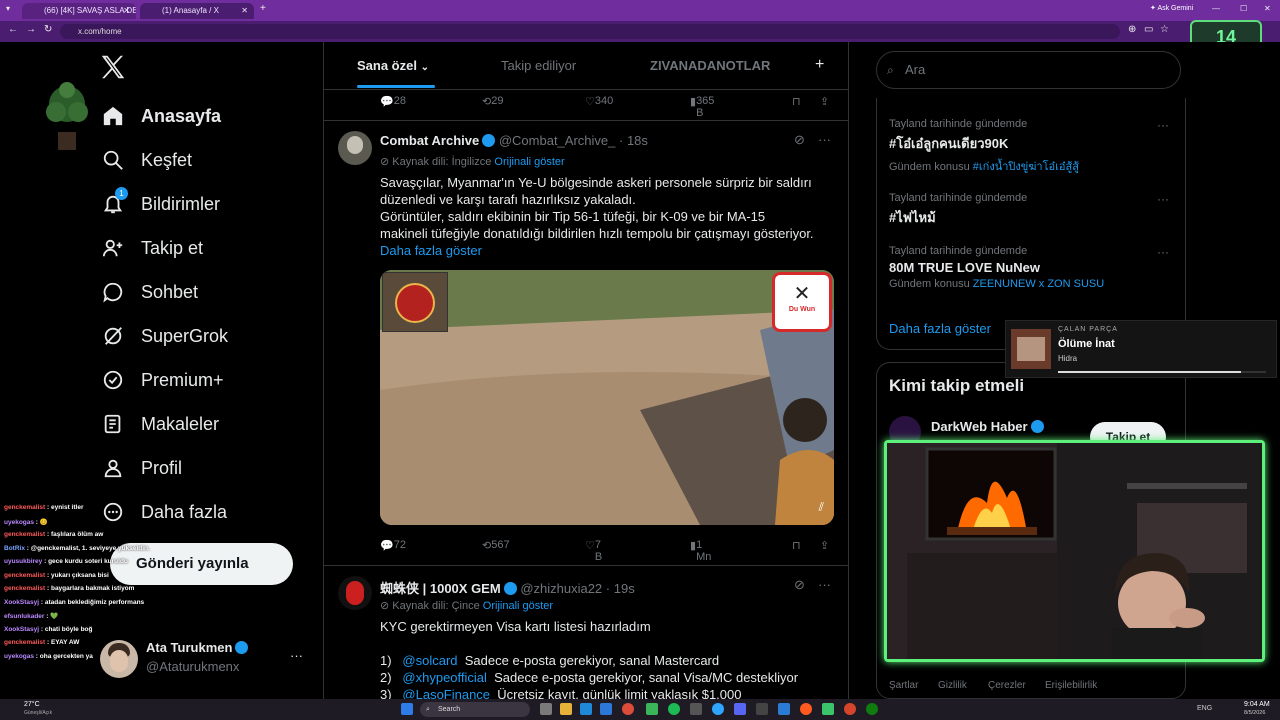 The height and width of the screenshot is (720, 1280). I want to click on search-input: ⌕ Ara, so click(1028, 70).